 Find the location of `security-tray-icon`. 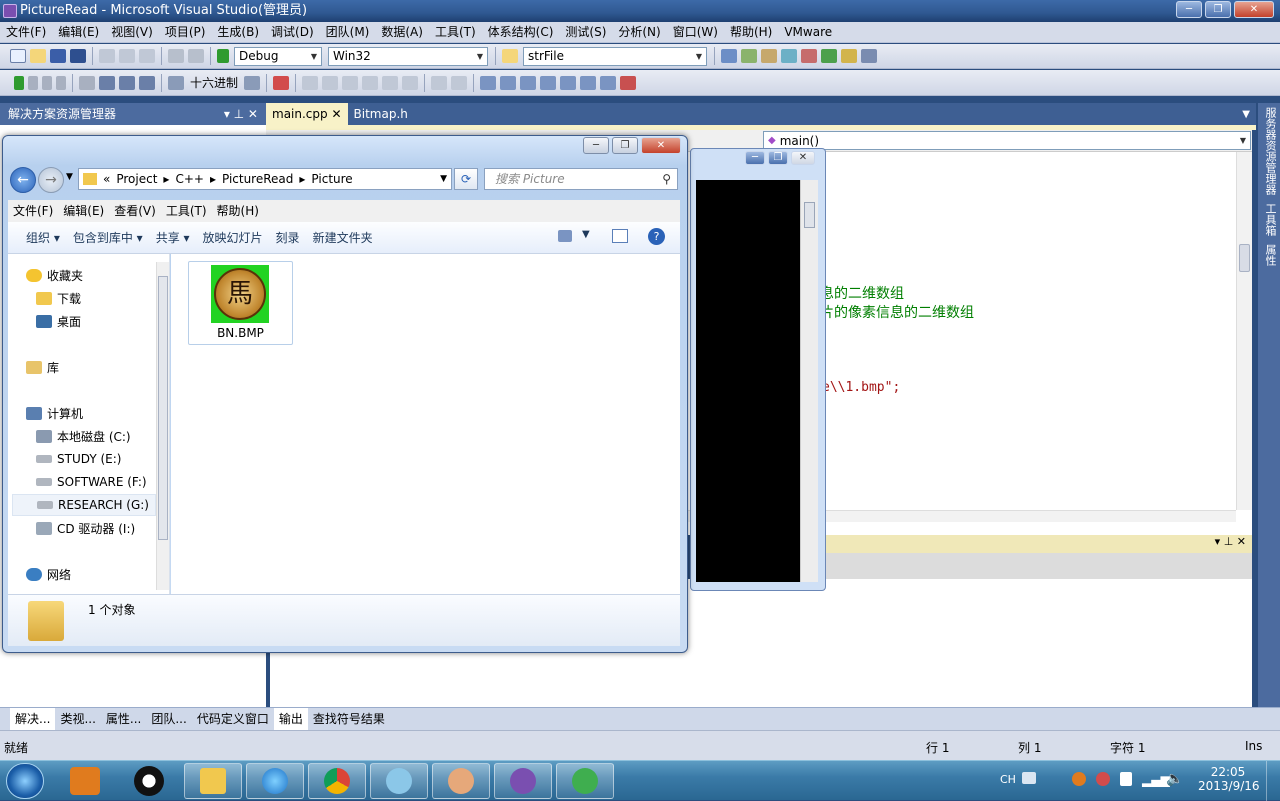

security-tray-icon is located at coordinates (1103, 779).